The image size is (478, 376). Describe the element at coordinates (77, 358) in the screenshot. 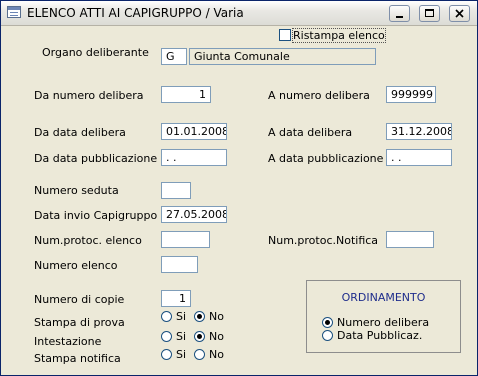

I see `stampa-notifica-label: Stampa notifica` at that location.